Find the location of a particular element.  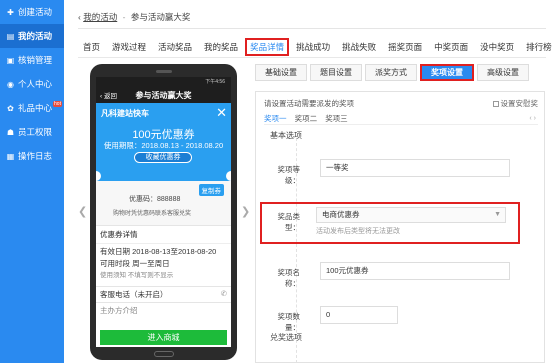

sidebar-item-create: ✚ 创建活动 is located at coordinates (32, 12).